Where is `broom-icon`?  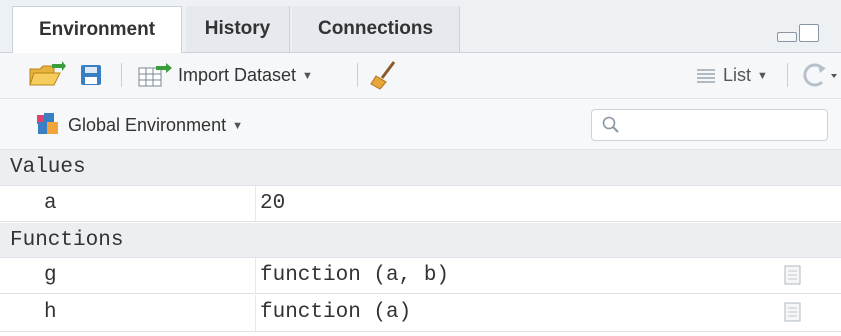
broom-icon is located at coordinates (384, 75).